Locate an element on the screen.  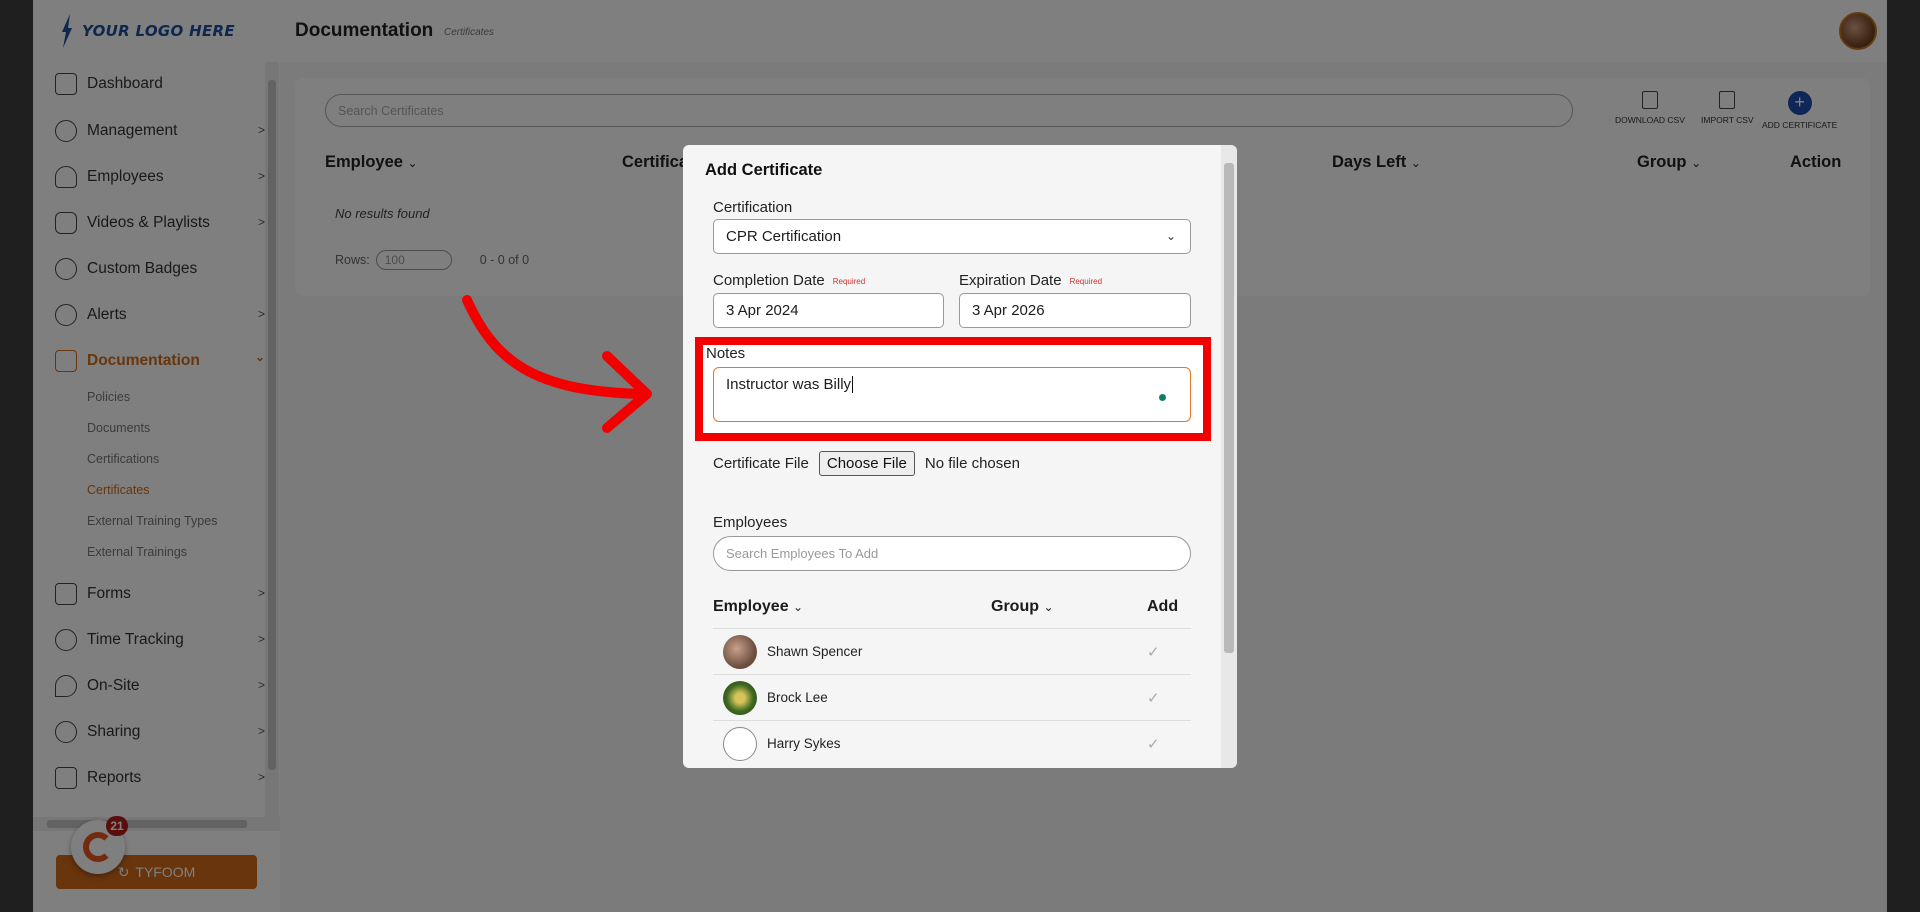
employee-col-label: Employee is located at coordinates (751, 606).